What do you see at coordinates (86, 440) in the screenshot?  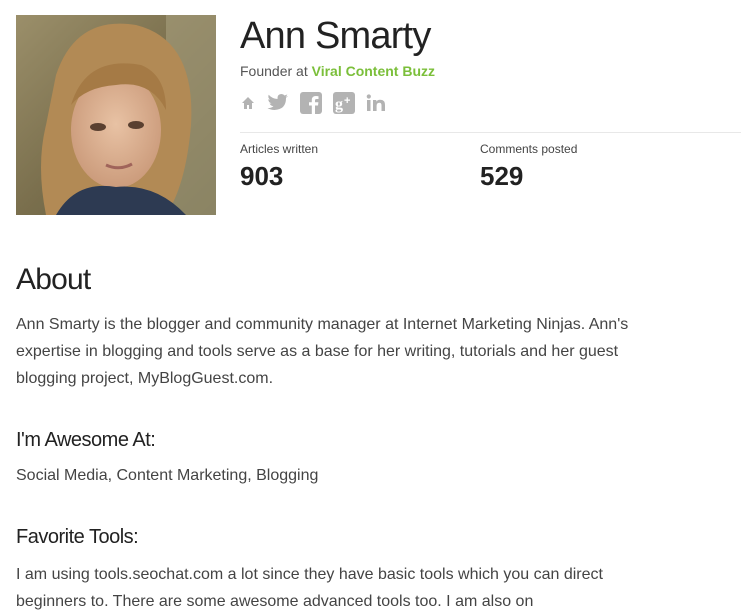 I see `awesome-heading: I'm Awesome At:` at bounding box center [86, 440].